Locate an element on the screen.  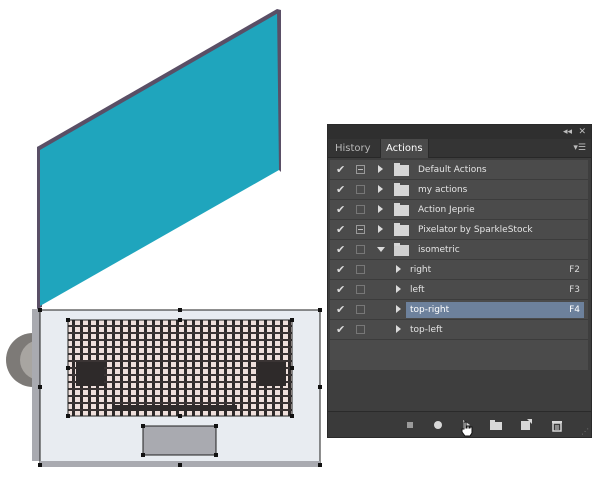
action-label: left is located at coordinates (417, 290).